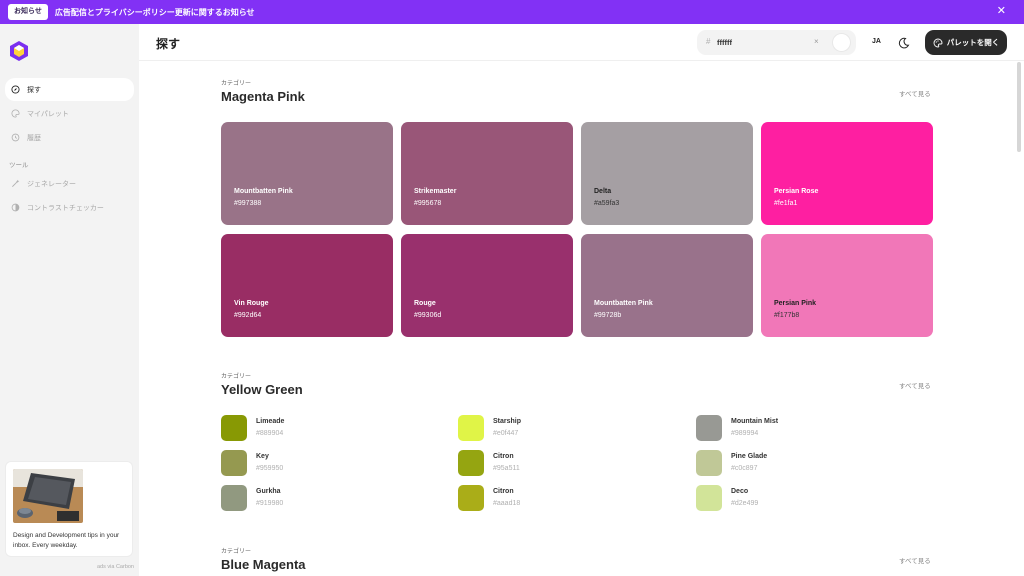 The height and width of the screenshot is (576, 1024). Describe the element at coordinates (608, 315) in the screenshot. I see `color-hex: #99728b` at that location.